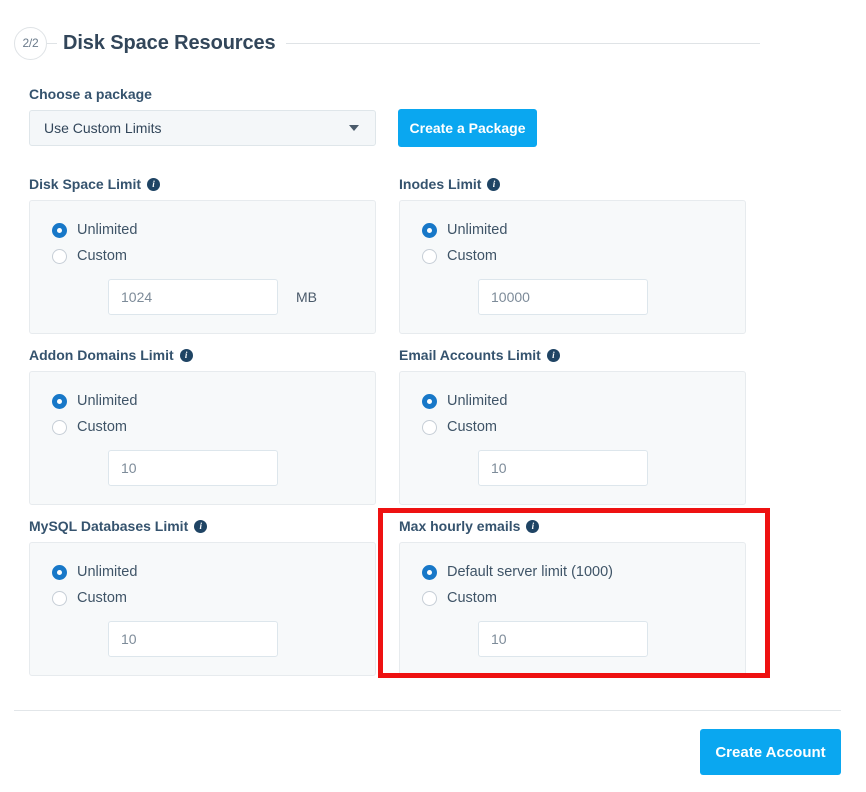 The width and height of the screenshot is (866, 792). What do you see at coordinates (563, 297) in the screenshot?
I see `custom-value-input-inodes` at bounding box center [563, 297].